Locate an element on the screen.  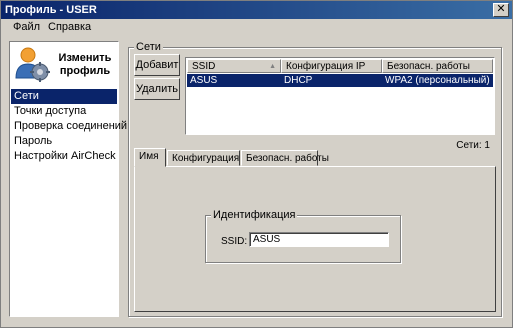
tab-security: Безопасн. работы is located at coordinates (285, 158).